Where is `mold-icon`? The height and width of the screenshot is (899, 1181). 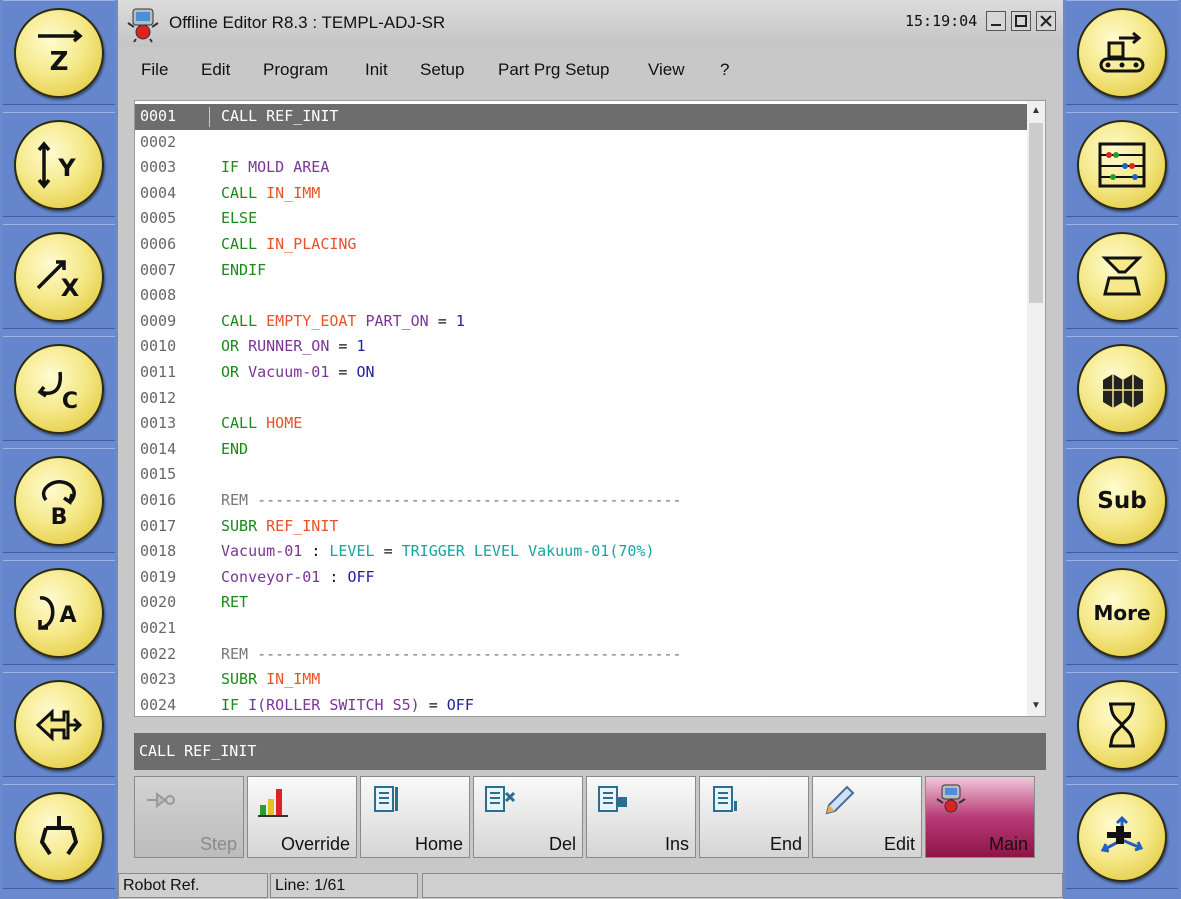
mold-icon is located at coordinates (1122, 277).